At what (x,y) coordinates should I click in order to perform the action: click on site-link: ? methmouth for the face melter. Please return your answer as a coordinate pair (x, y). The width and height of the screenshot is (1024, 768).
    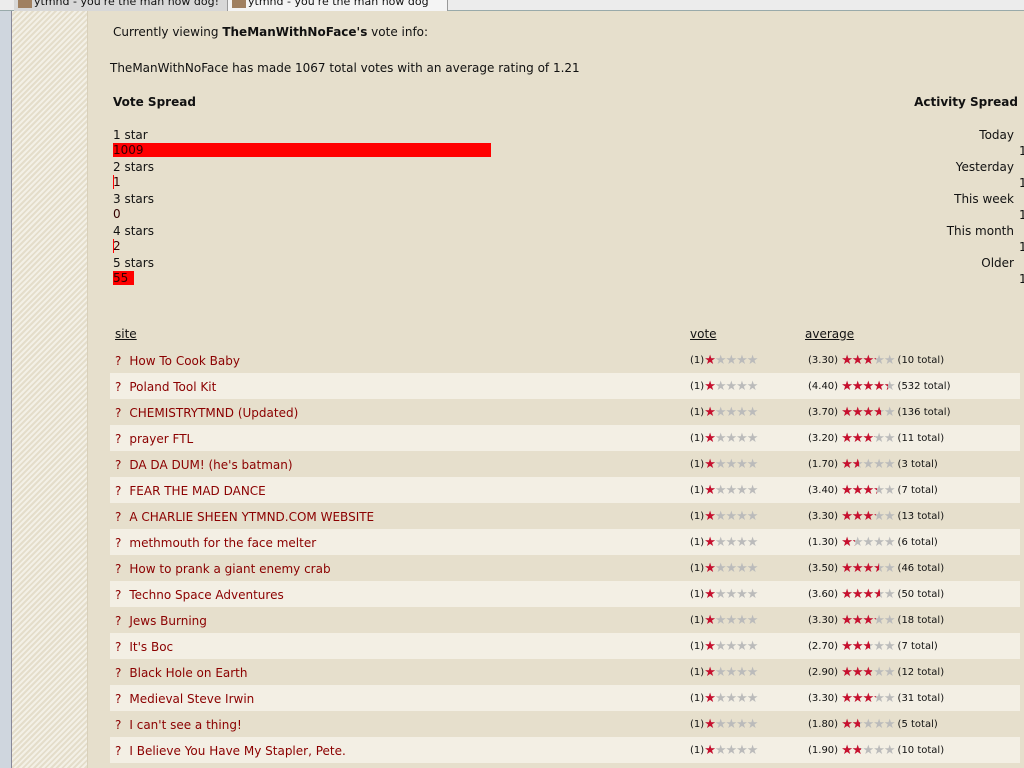
    Looking at the image, I should click on (215, 543).